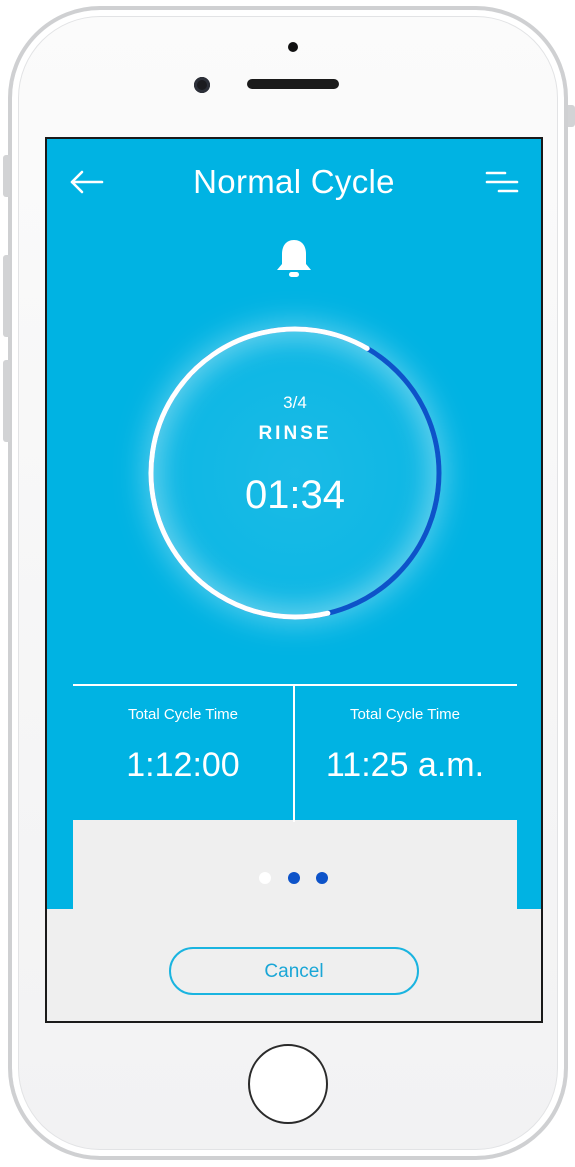  What do you see at coordinates (295, 402) in the screenshot?
I see `cycle-step: 3/4` at bounding box center [295, 402].